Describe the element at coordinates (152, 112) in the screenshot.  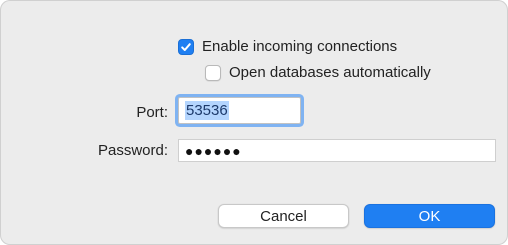
I see `port-label: Port:` at that location.